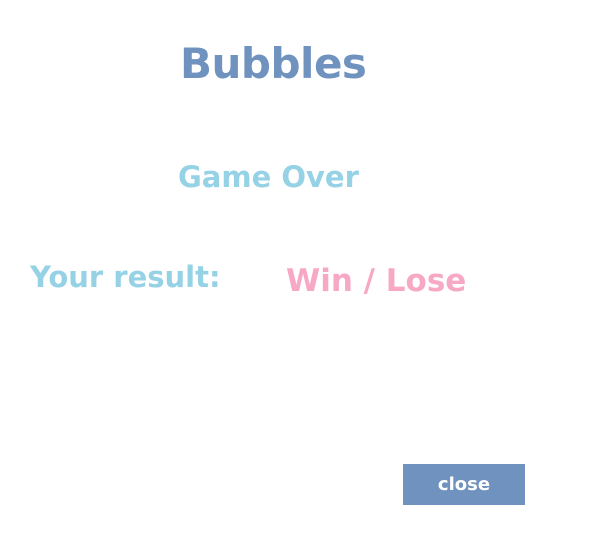 This screenshot has height=554, width=590. Describe the element at coordinates (273, 63) in the screenshot. I see `game-title: Bubbles` at that location.